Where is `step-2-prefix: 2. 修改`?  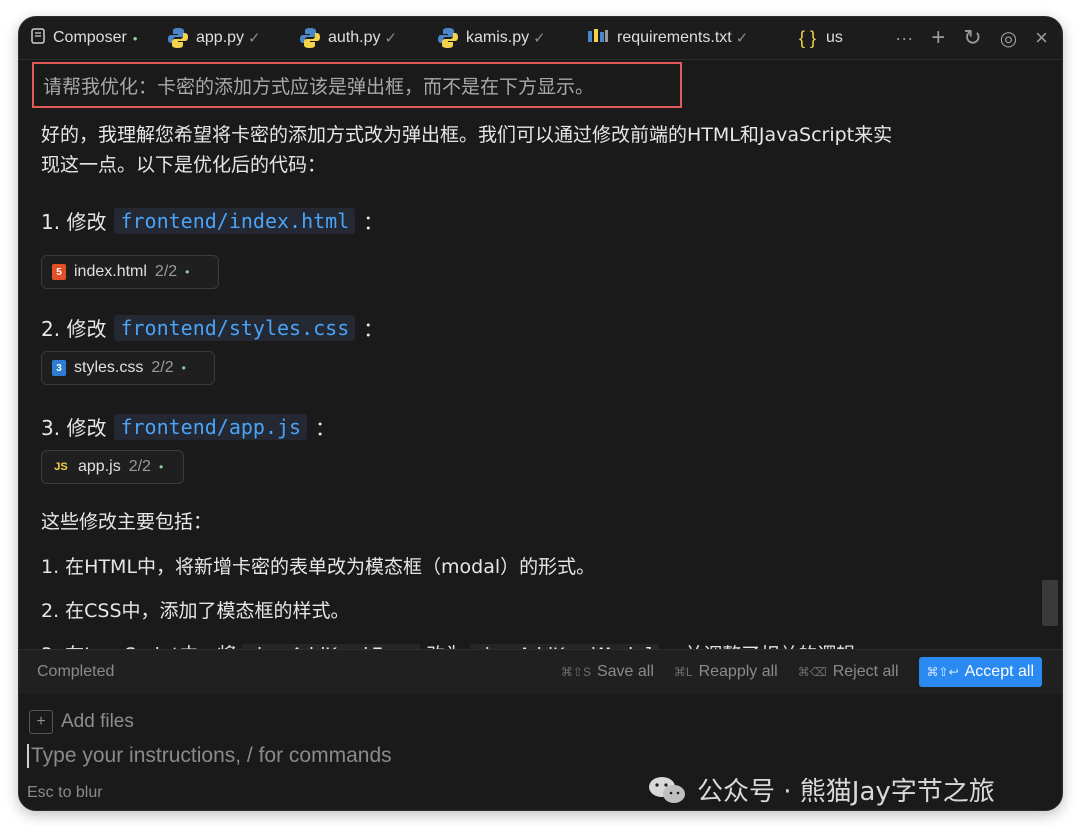
step-2-prefix: 2. 修改 is located at coordinates (74, 329).